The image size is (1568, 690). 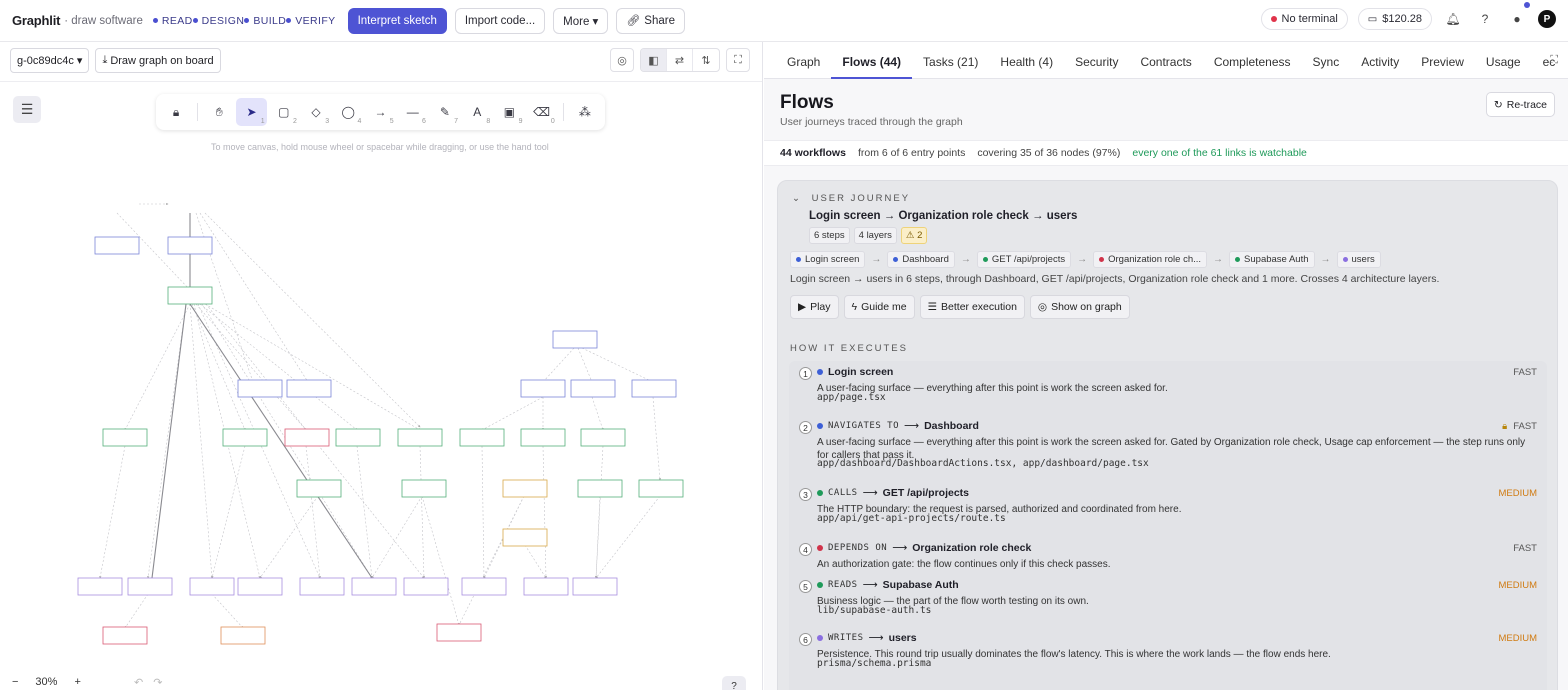 What do you see at coordinates (1453, 19) in the screenshot?
I see `notifications-bell-icon: 🔔︎` at bounding box center [1453, 19].